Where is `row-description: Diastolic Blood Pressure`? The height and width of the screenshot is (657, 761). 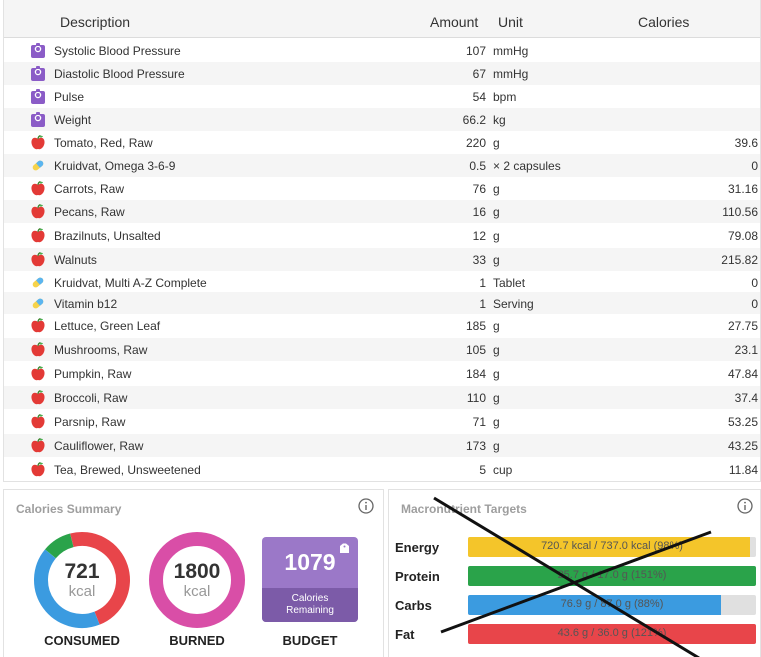
row-description: Diastolic Blood Pressure is located at coordinates (119, 74).